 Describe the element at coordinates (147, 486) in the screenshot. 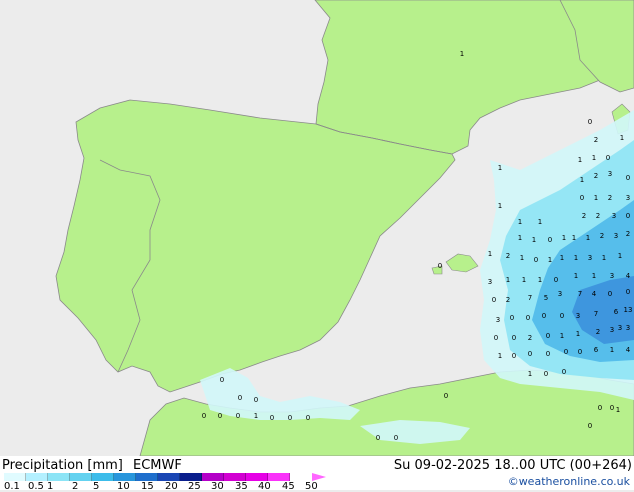

I see `legend-tick: 15` at that location.